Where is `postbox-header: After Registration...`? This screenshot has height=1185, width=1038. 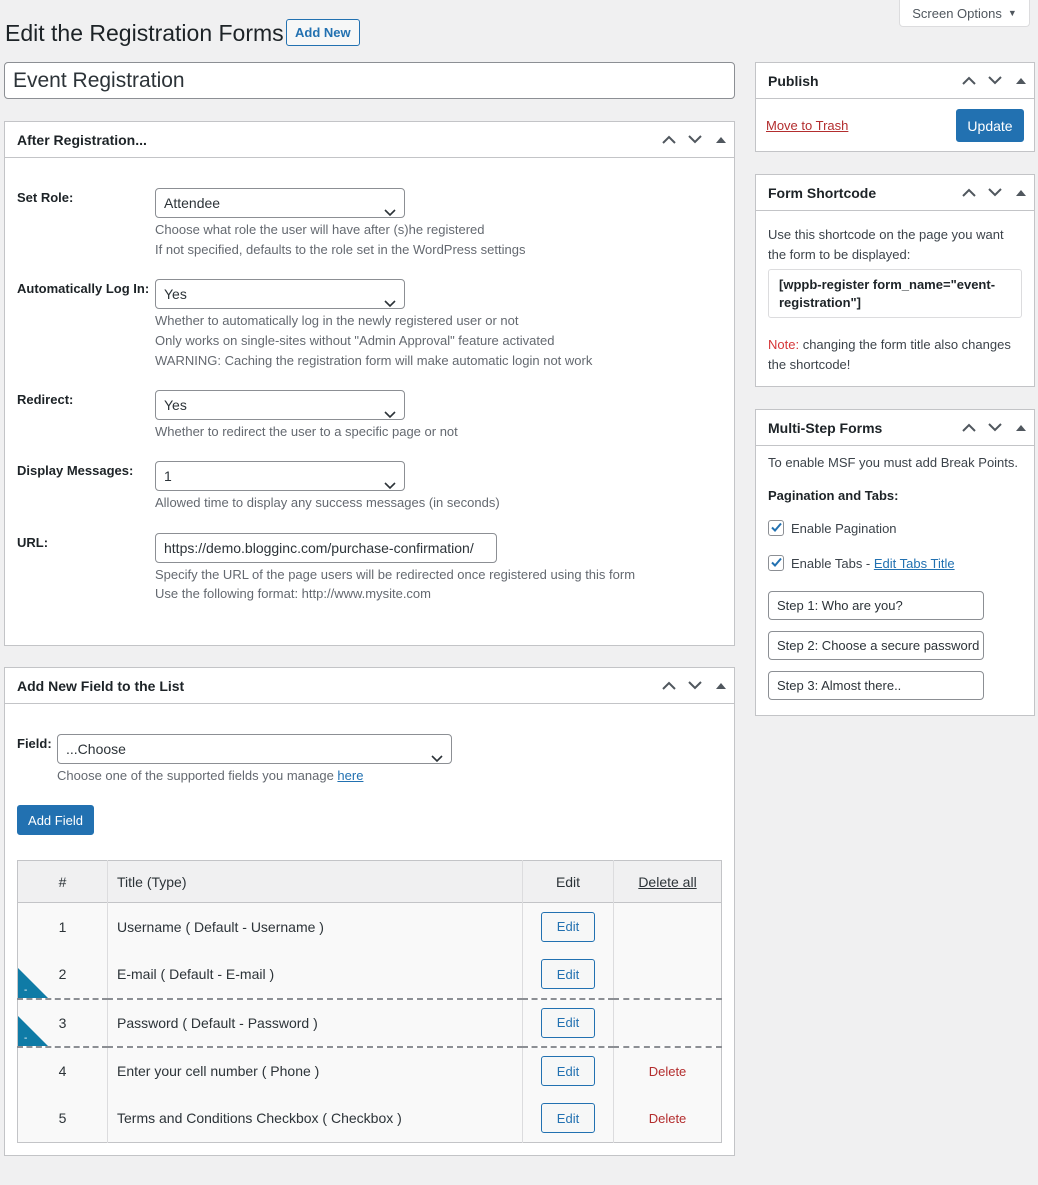
postbox-header: After Registration... is located at coordinates (369, 140).